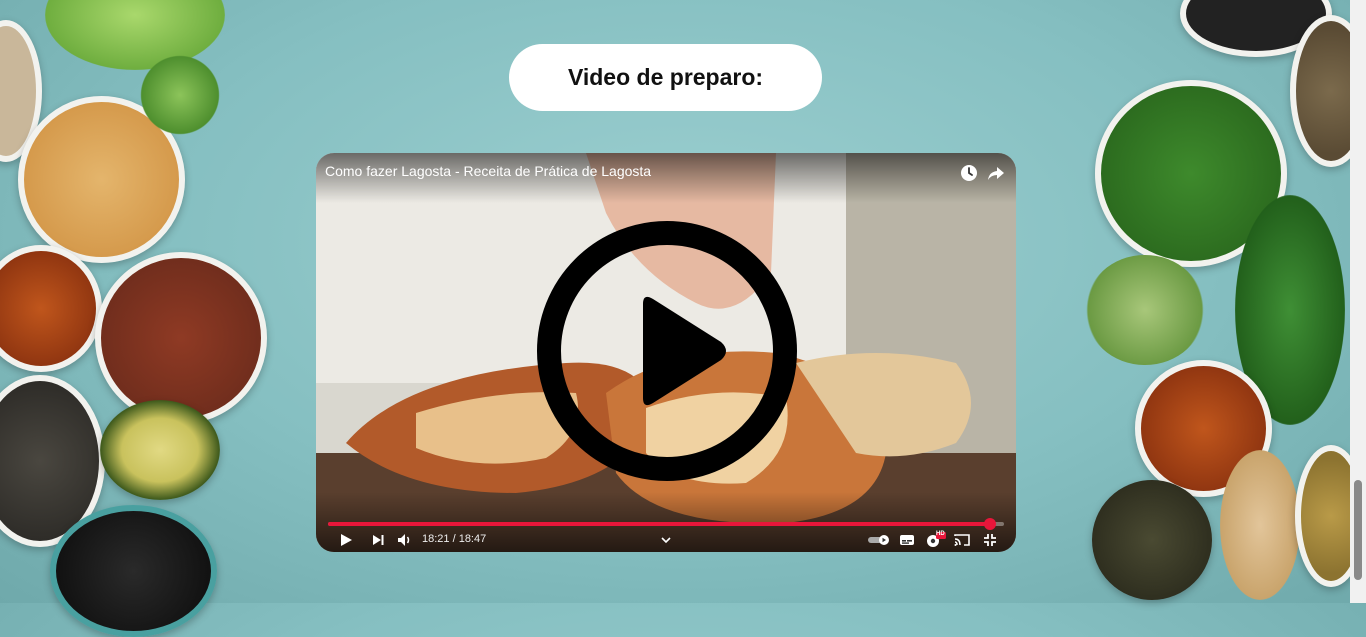  Describe the element at coordinates (879, 540) in the screenshot. I see `autoplay-toggle-icon` at that location.